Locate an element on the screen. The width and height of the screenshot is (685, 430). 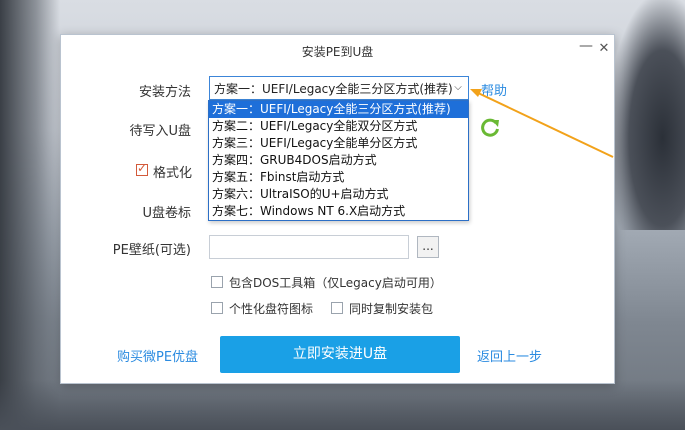
close-button: ✕ is located at coordinates (604, 49).